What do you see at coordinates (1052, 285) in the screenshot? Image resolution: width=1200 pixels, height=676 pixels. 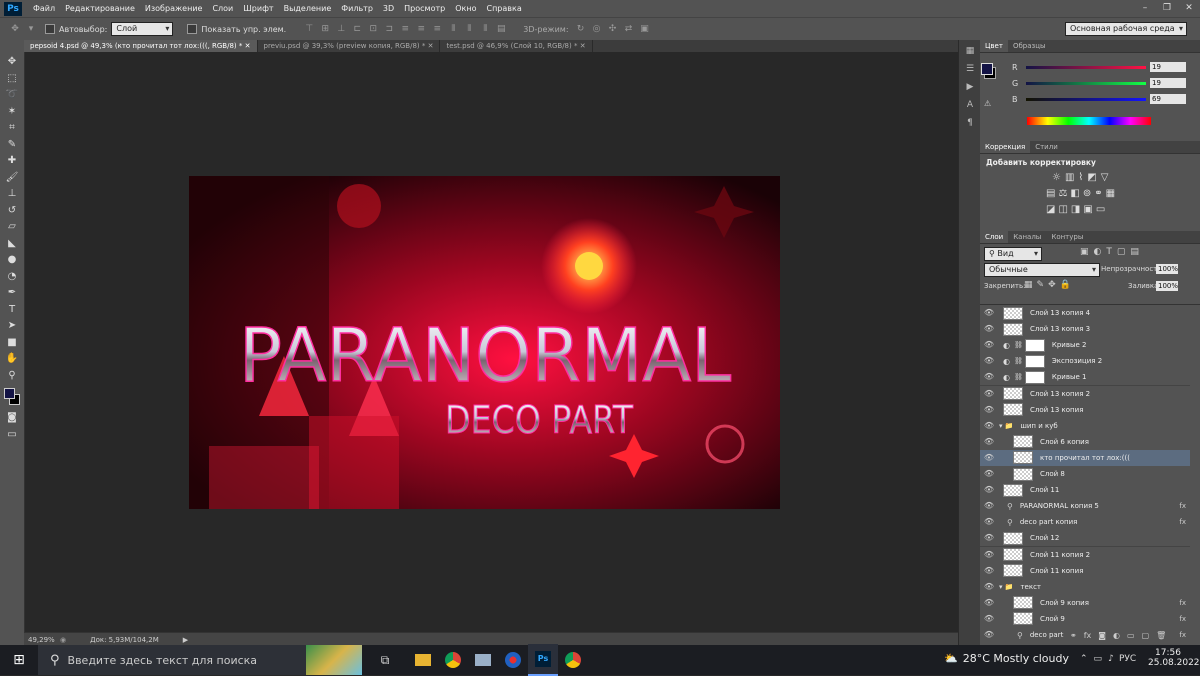 I see `lock-position-icon: ✥` at bounding box center [1052, 285].